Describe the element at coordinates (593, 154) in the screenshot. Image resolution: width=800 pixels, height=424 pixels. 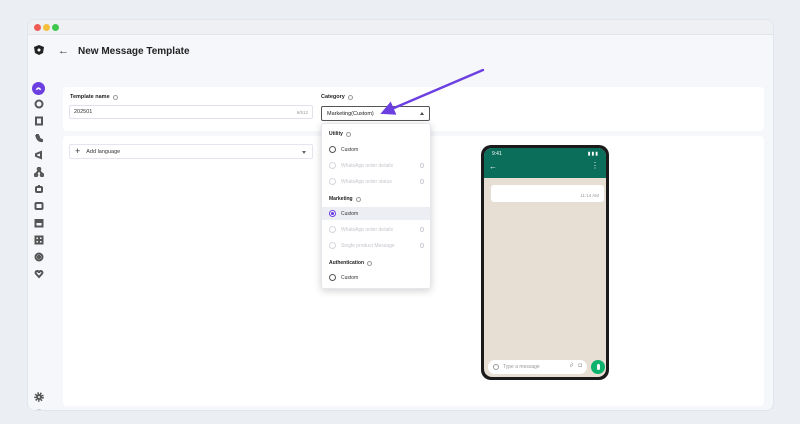
I see `signal-battery-icon: ▮▮▮` at that location.